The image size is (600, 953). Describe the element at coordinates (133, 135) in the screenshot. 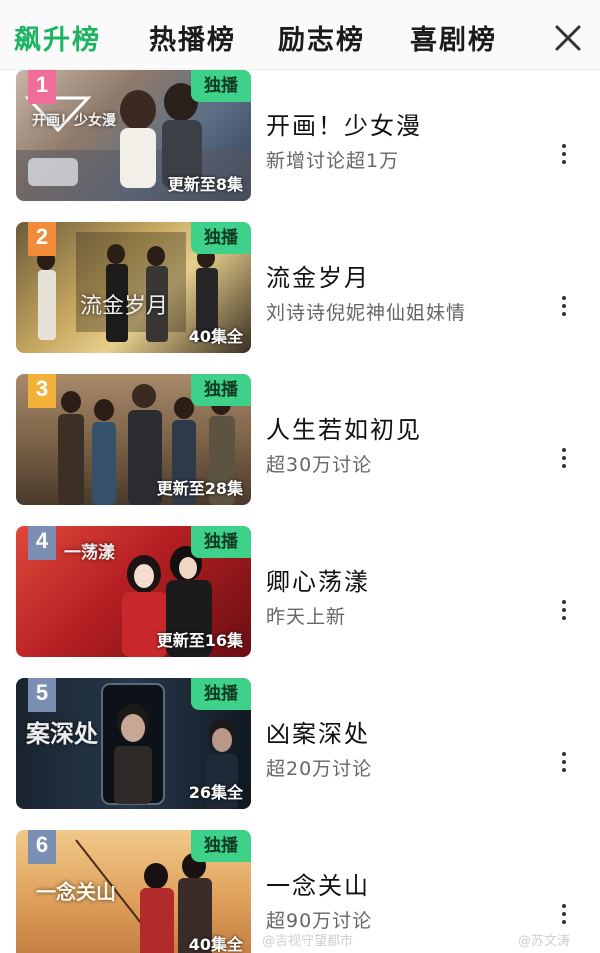

I see `poster-thumbnail: 开画！少女漫 1 独播 更新至8集` at that location.